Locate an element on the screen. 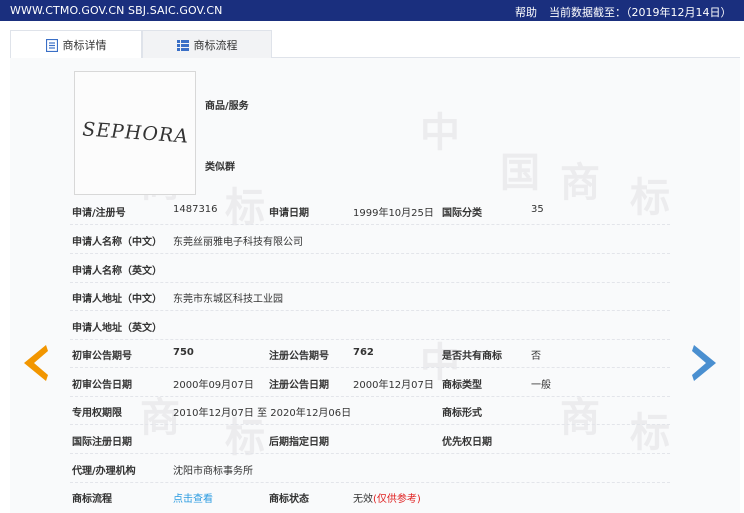  status-note: (仅供参考) is located at coordinates (397, 499).